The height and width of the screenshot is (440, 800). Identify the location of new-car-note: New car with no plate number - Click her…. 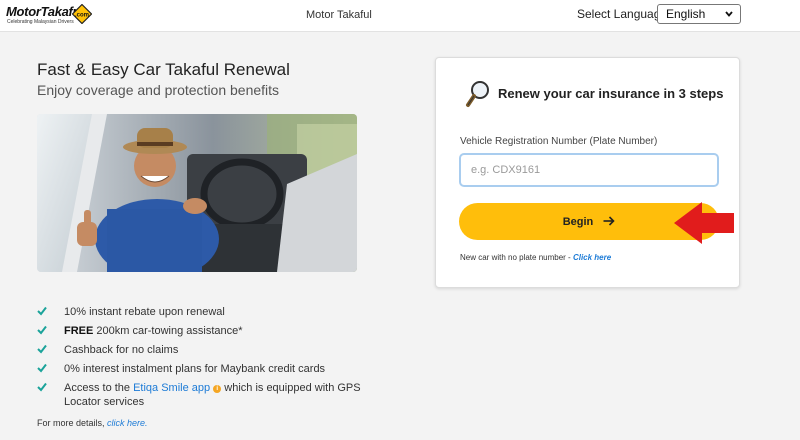
(535, 257).